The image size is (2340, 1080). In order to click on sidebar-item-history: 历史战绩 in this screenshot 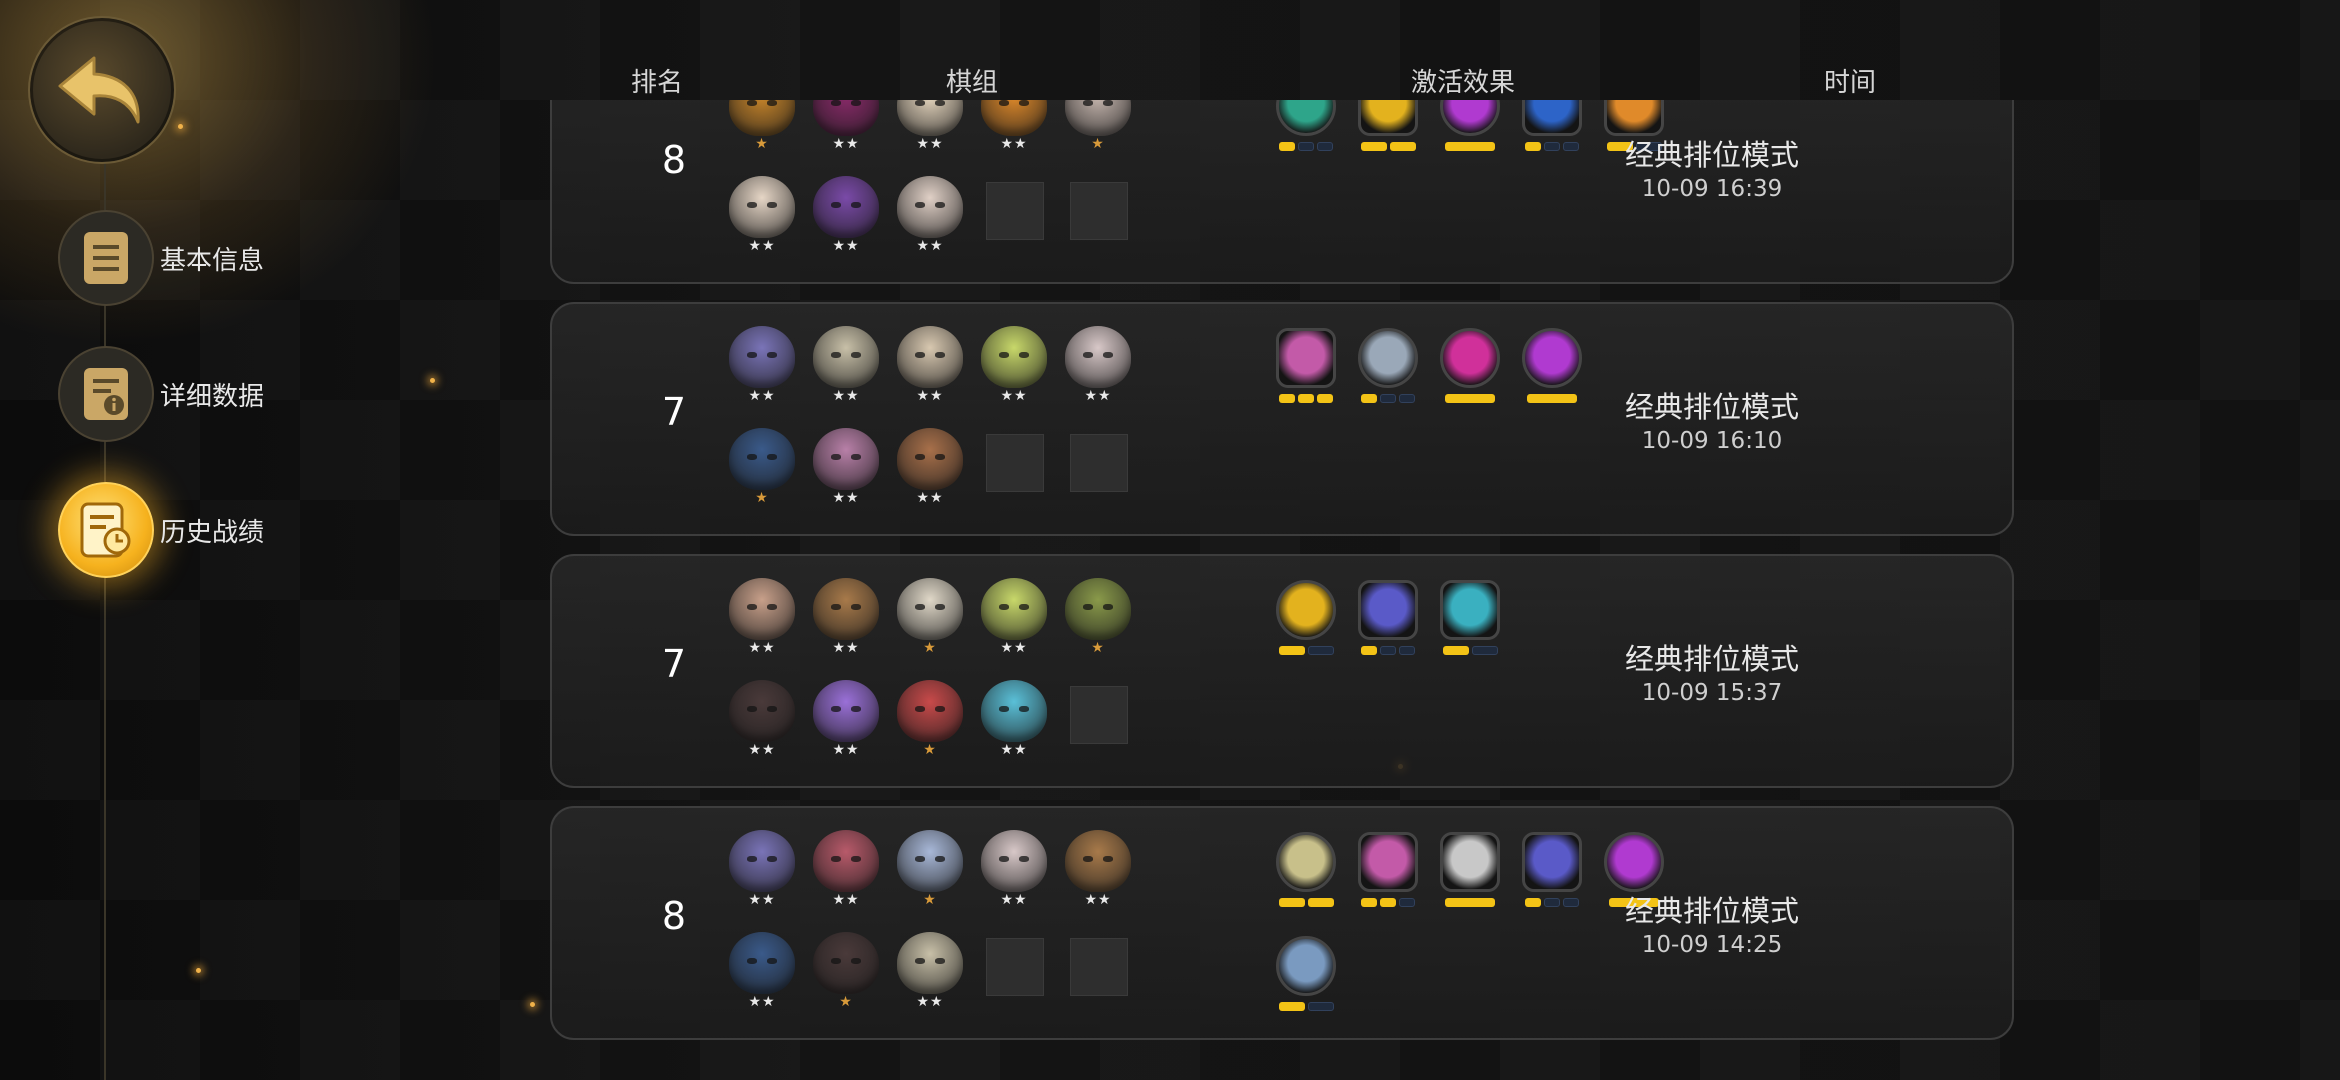, I will do `click(161, 530)`.